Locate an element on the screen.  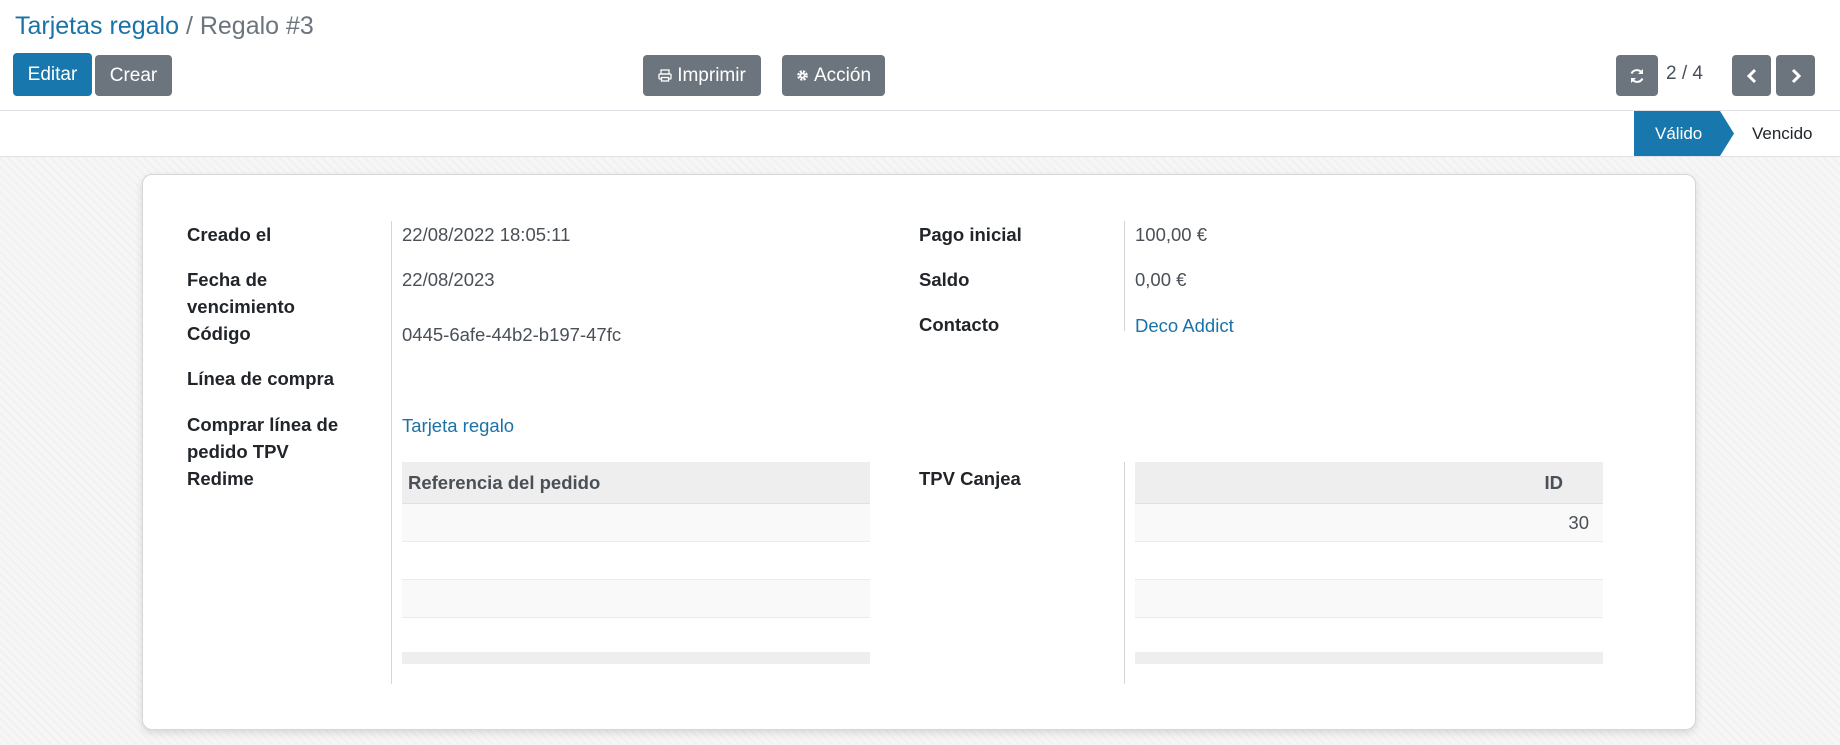
expiry-label-line1: Fecha de is located at coordinates (227, 279).